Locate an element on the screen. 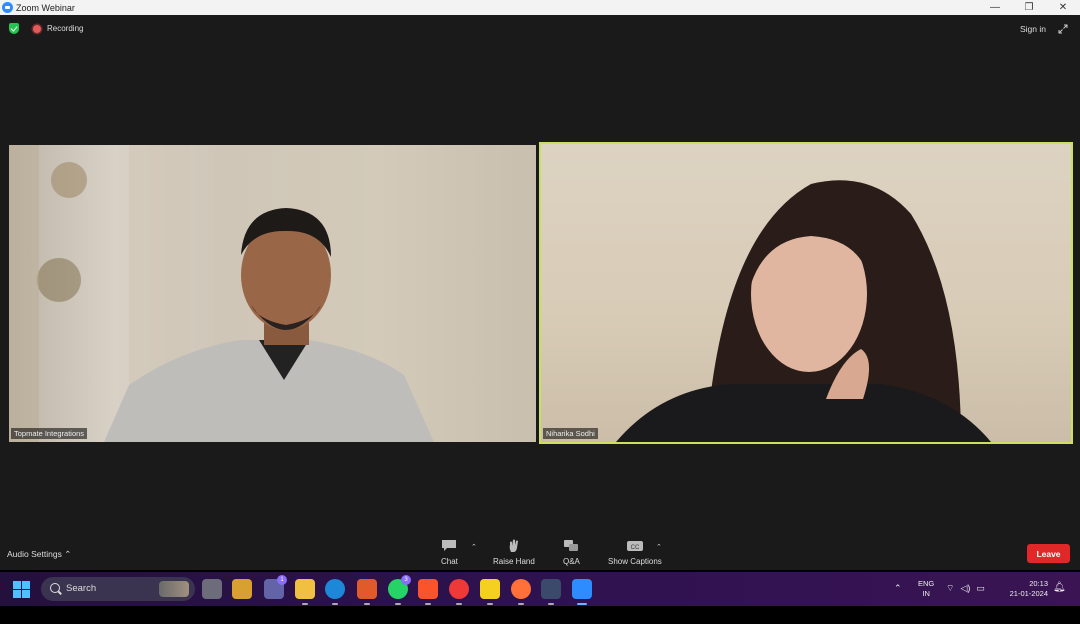 The image size is (1080, 624). qa-button: Q&A is located at coordinates (571, 552).